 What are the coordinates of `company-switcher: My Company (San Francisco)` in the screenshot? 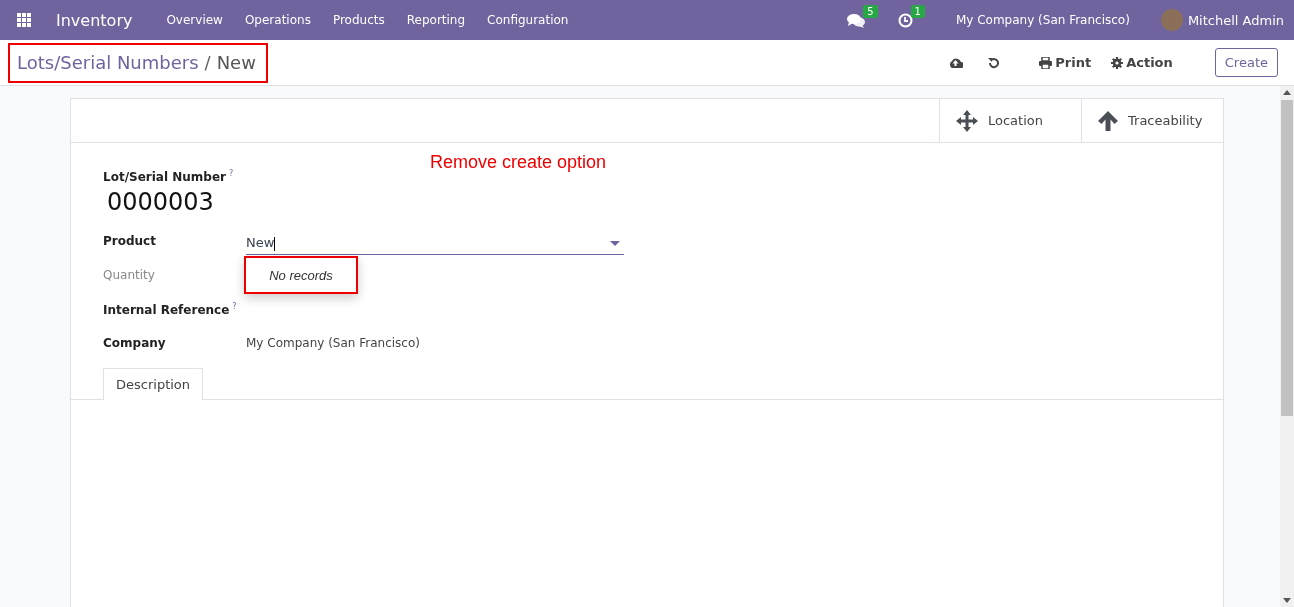 It's located at (1042, 20).